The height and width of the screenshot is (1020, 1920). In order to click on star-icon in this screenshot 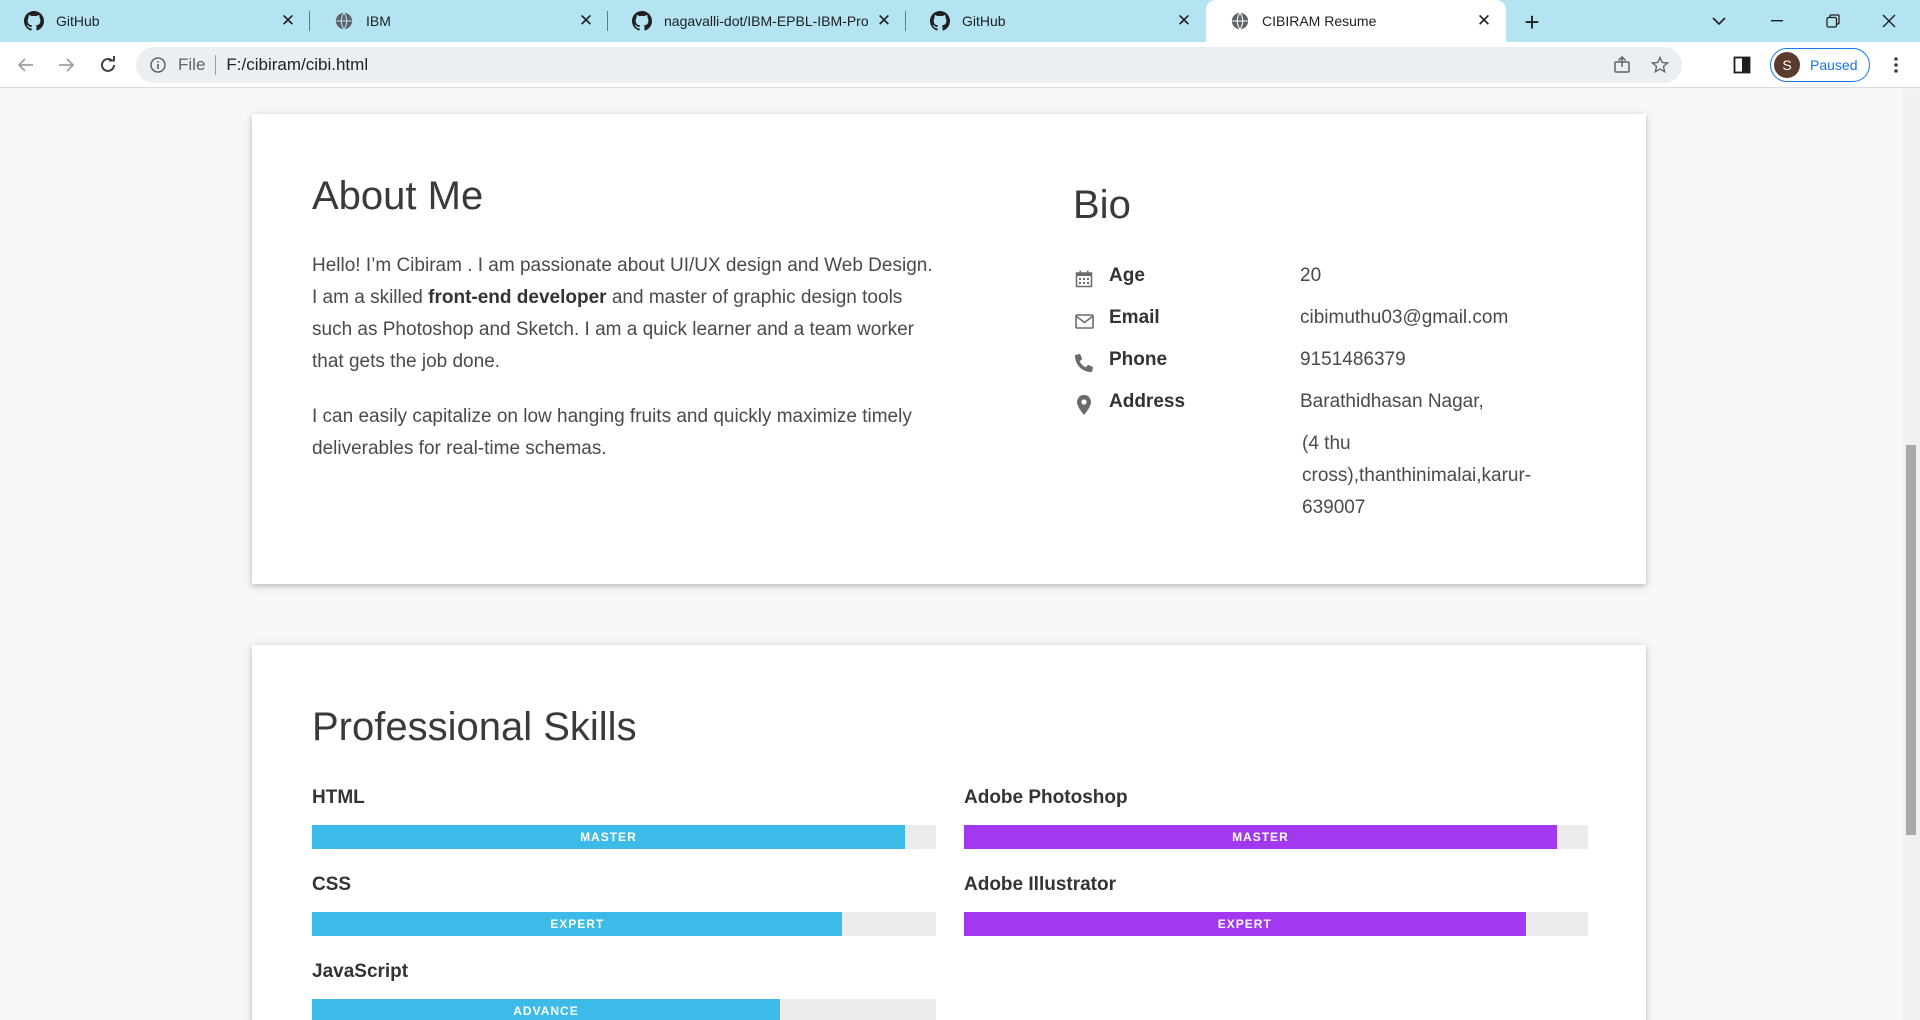, I will do `click(1660, 65)`.